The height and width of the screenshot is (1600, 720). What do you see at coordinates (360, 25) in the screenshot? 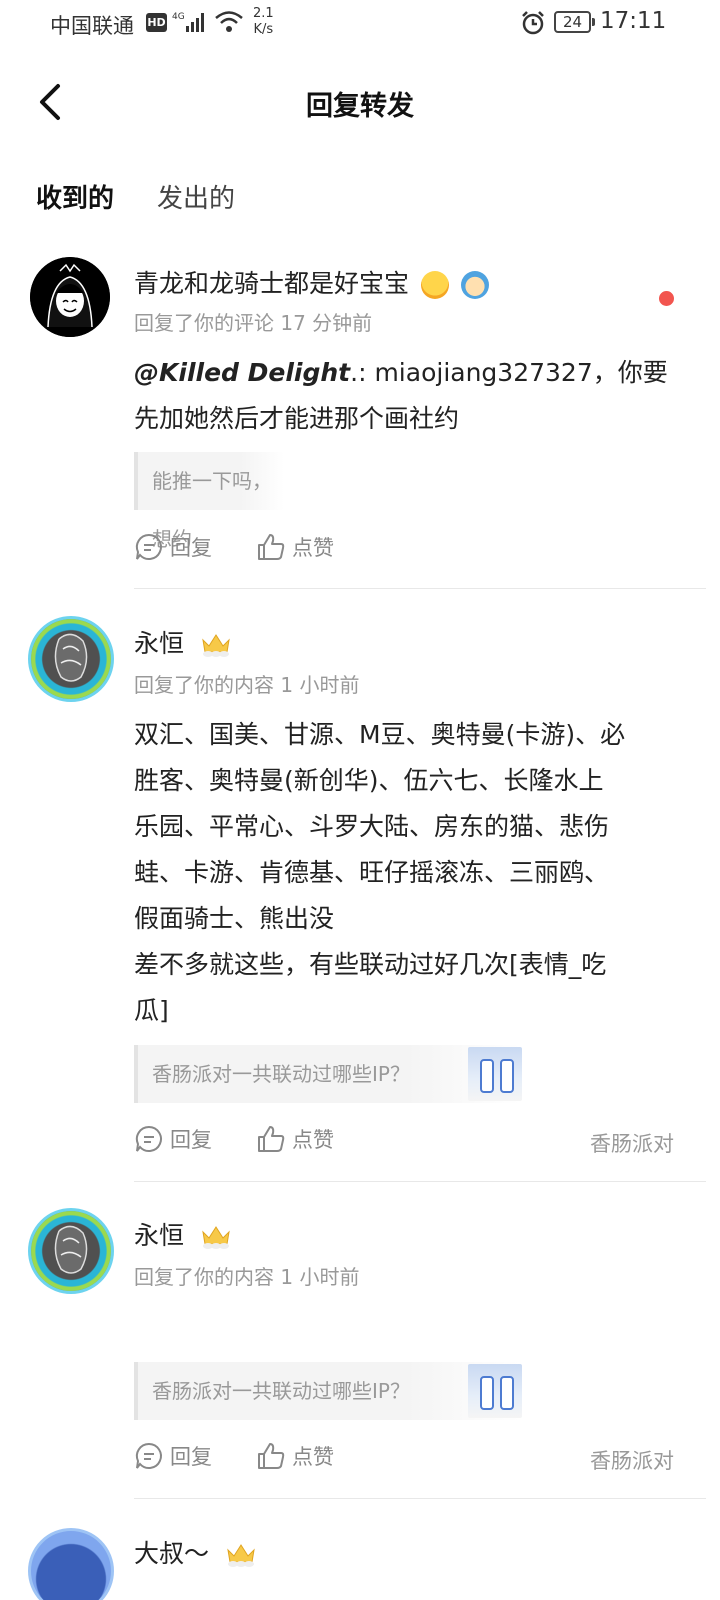
I see `status-bar: 中国联通 HD 4G 2.1 K/s 24 17:11` at bounding box center [360, 25].